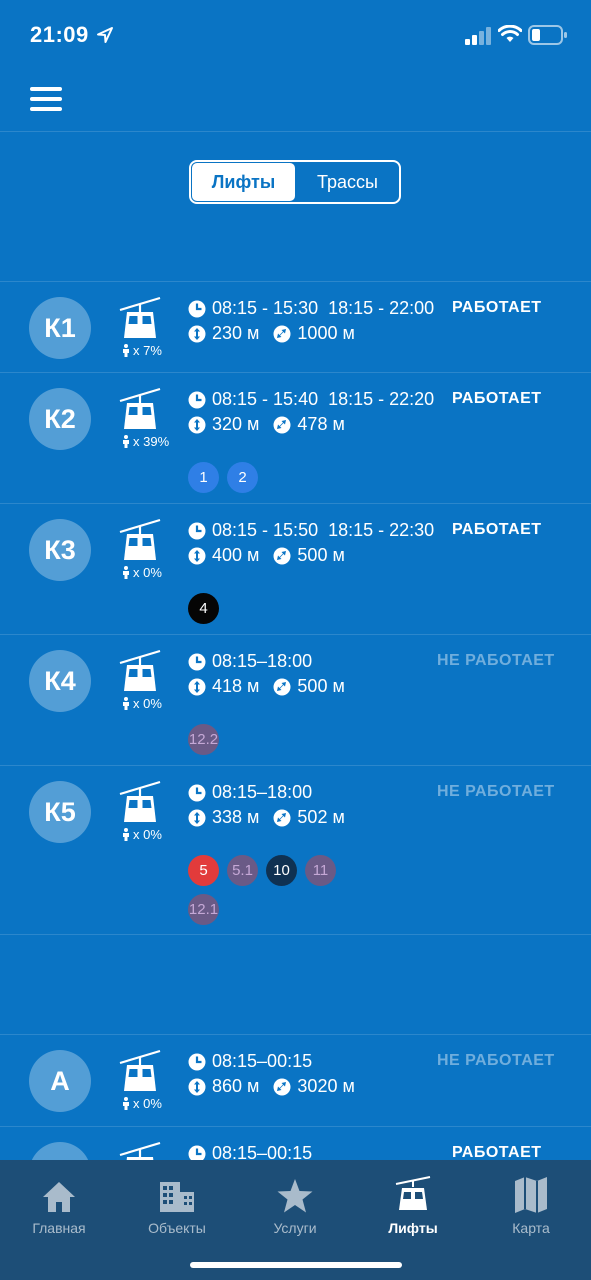 The width and height of the screenshot is (591, 1280). What do you see at coordinates (151, 441) in the screenshot?
I see `occupancy-value: x 39%` at bounding box center [151, 441].